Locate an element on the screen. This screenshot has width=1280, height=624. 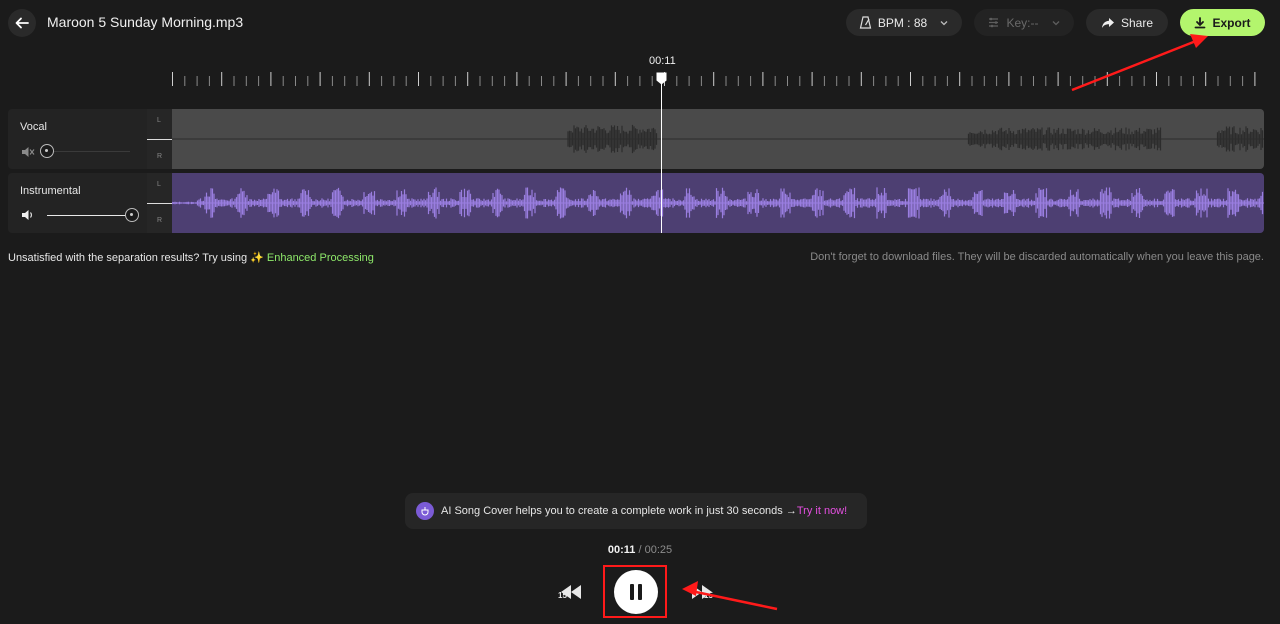
ai-cover-icon is located at coordinates (425, 511).